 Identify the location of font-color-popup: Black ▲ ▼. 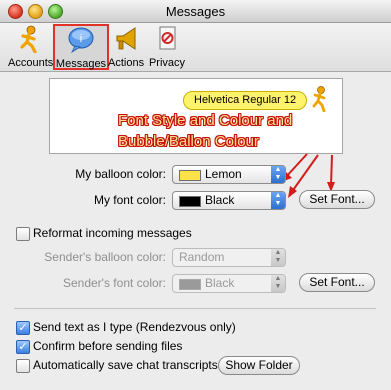
(229, 200).